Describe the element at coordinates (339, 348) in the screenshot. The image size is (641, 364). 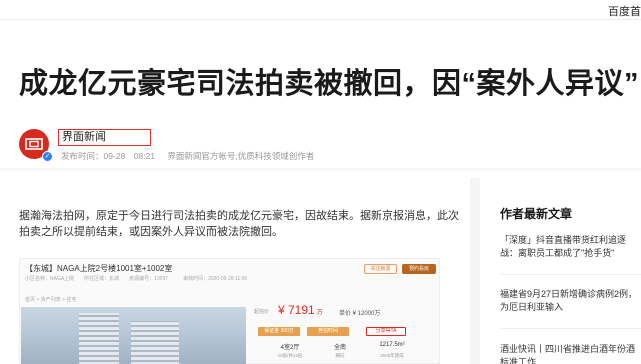
I see `fact-orientation: 全南` at that location.